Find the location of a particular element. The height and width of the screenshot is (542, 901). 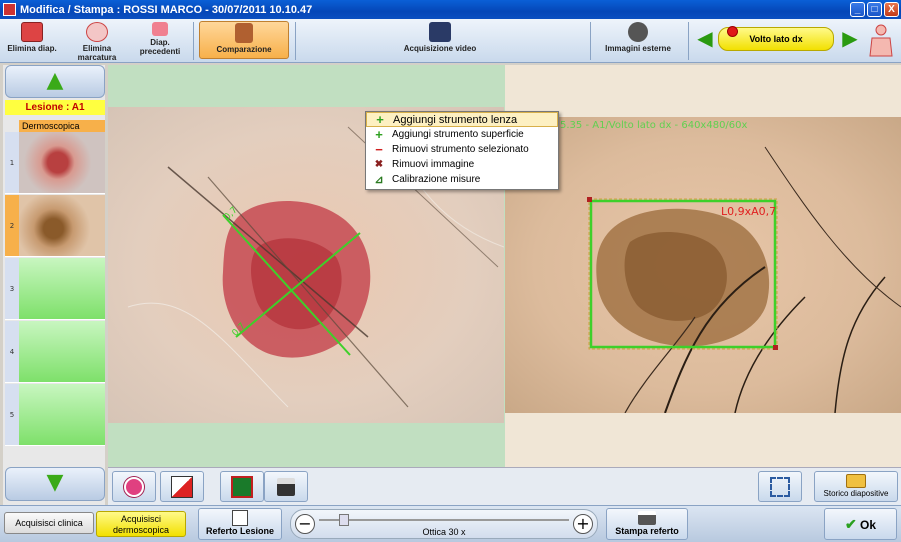

remove-image-button is located at coordinates (134, 486).